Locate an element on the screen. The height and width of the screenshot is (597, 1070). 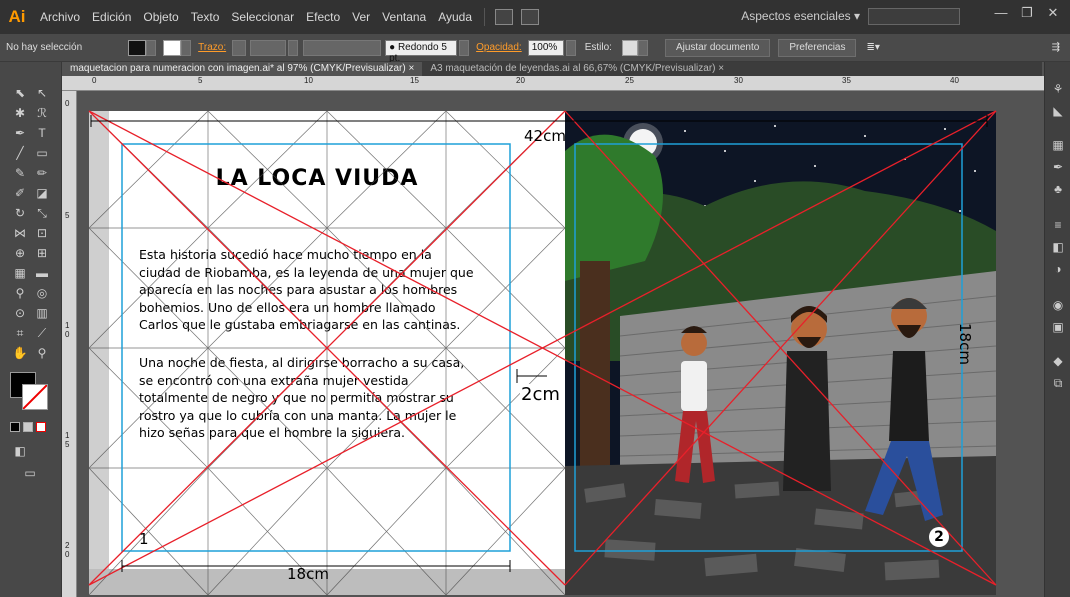
menu-edicion: Edición is located at coordinates (111, 17).